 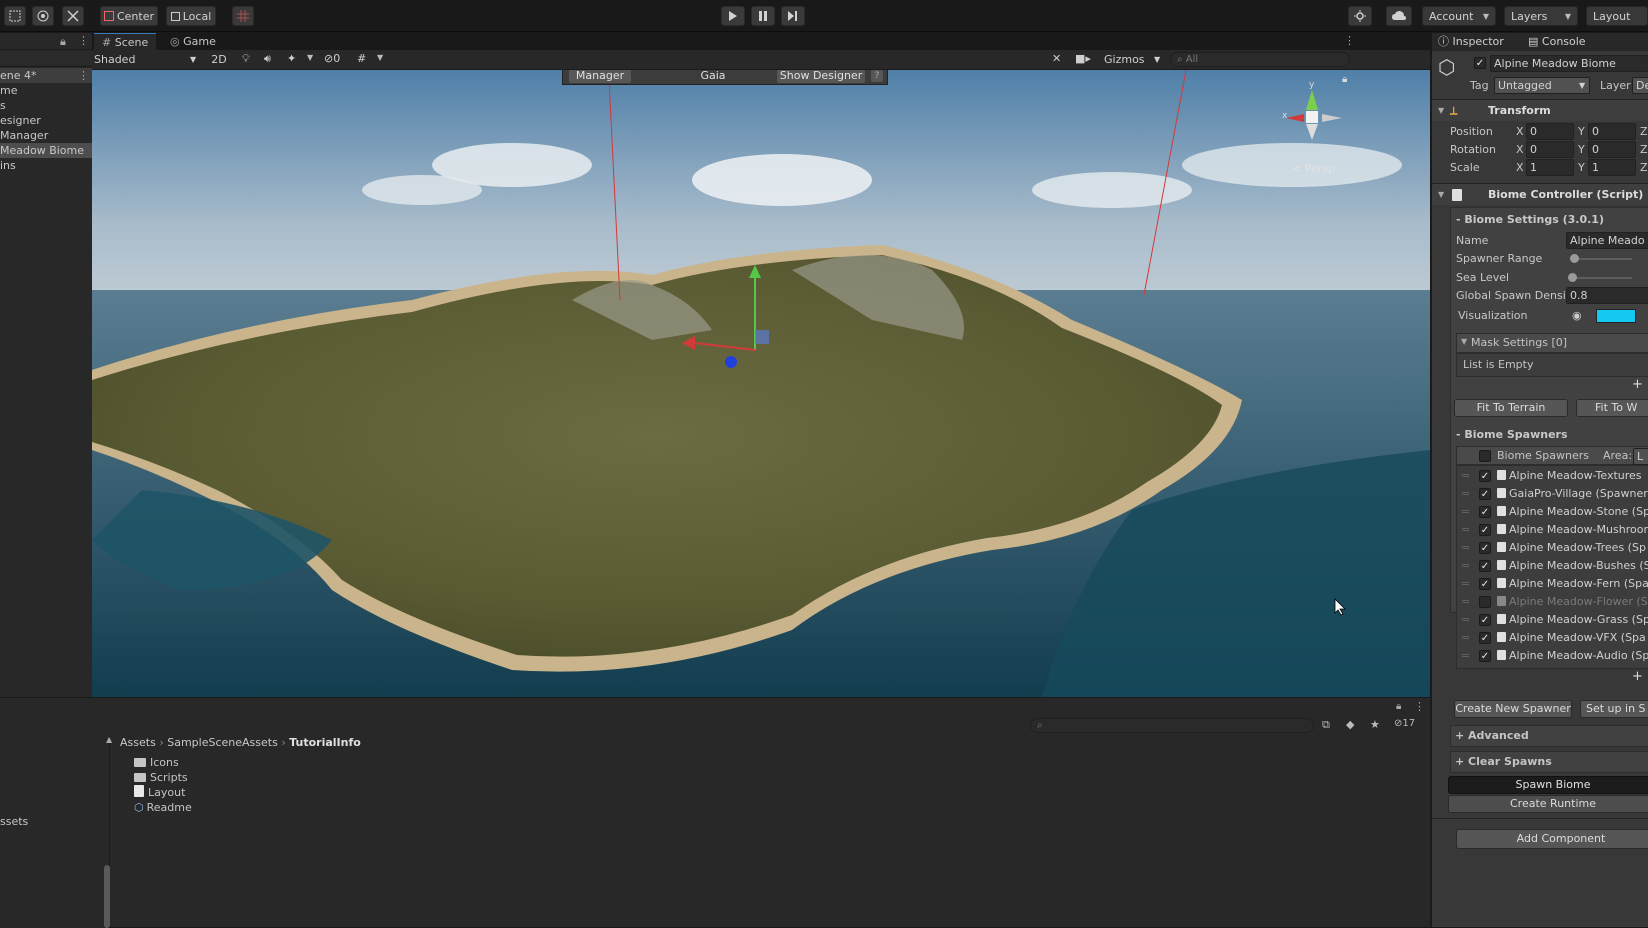 I want to click on toggle-2d-button: 2D, so click(x=219, y=59).